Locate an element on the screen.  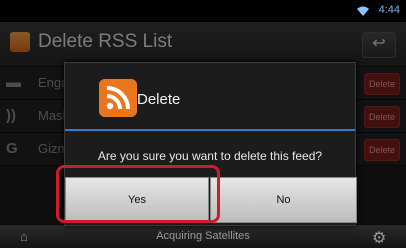
dialog-title: Delete is located at coordinates (159, 99).